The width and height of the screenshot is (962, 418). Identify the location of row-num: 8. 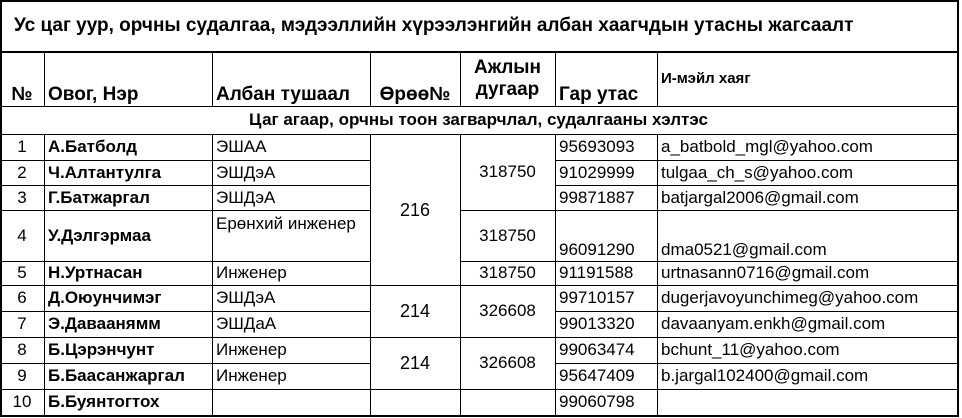
(22, 349).